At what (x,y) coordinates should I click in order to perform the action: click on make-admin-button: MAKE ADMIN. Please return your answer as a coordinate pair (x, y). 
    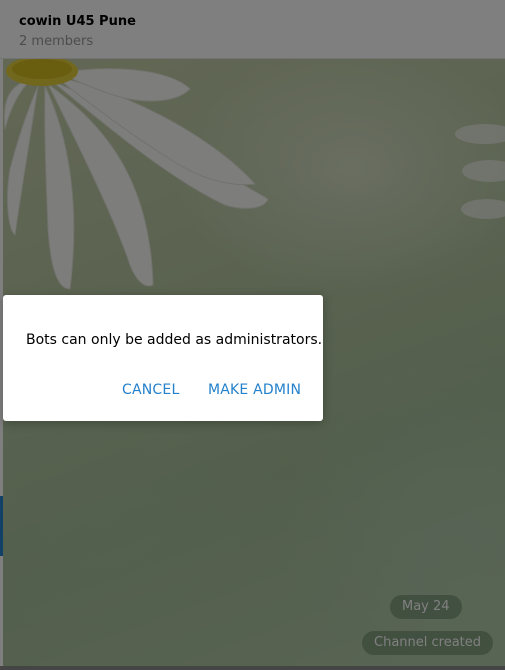
    Looking at the image, I should click on (254, 390).